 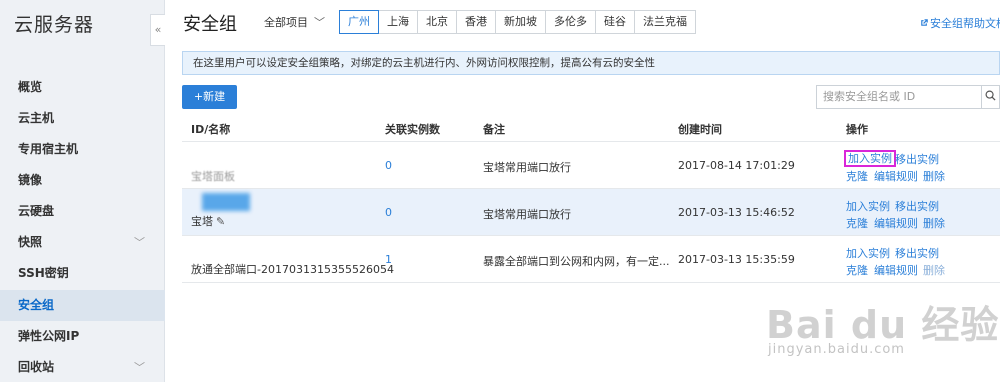 What do you see at coordinates (82, 87) in the screenshot?
I see `sidebar-item-overview: 概览` at bounding box center [82, 87].